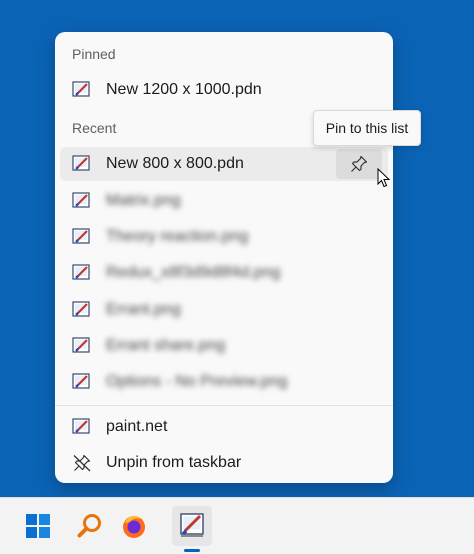 Image resolution: width=474 pixels, height=554 pixels. What do you see at coordinates (192, 550) in the screenshot?
I see `active-app-indicator` at bounding box center [192, 550].